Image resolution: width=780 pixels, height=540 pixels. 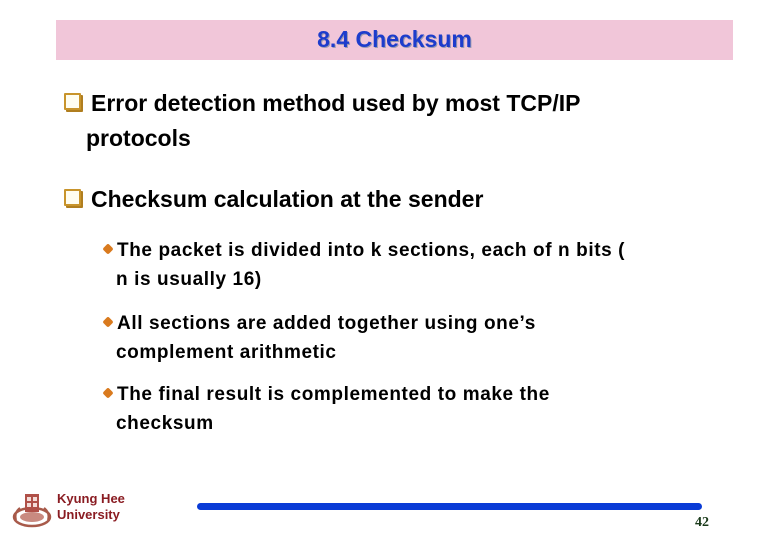 What do you see at coordinates (449, 506) in the screenshot?
I see `footer-divider` at bounding box center [449, 506].